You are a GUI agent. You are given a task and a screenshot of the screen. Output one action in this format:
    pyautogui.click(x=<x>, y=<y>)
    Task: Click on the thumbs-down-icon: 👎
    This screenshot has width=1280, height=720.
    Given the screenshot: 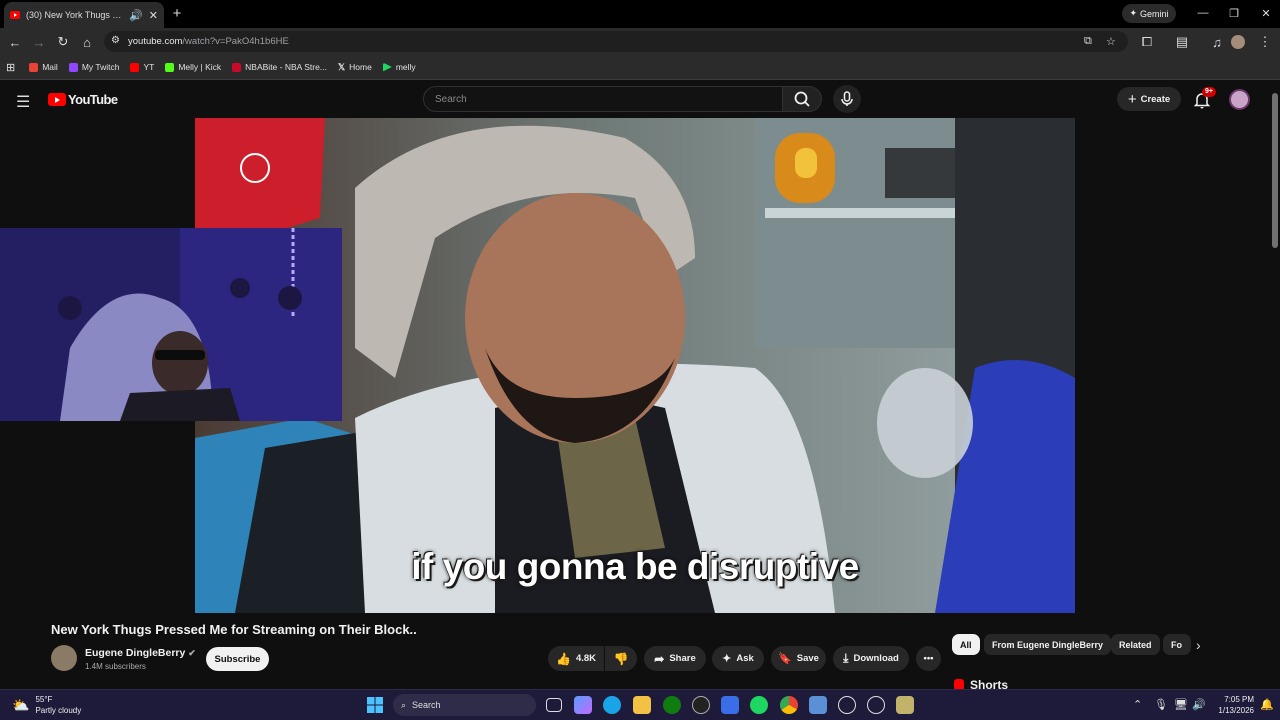 What is the action you would take?
    pyautogui.click(x=621, y=658)
    